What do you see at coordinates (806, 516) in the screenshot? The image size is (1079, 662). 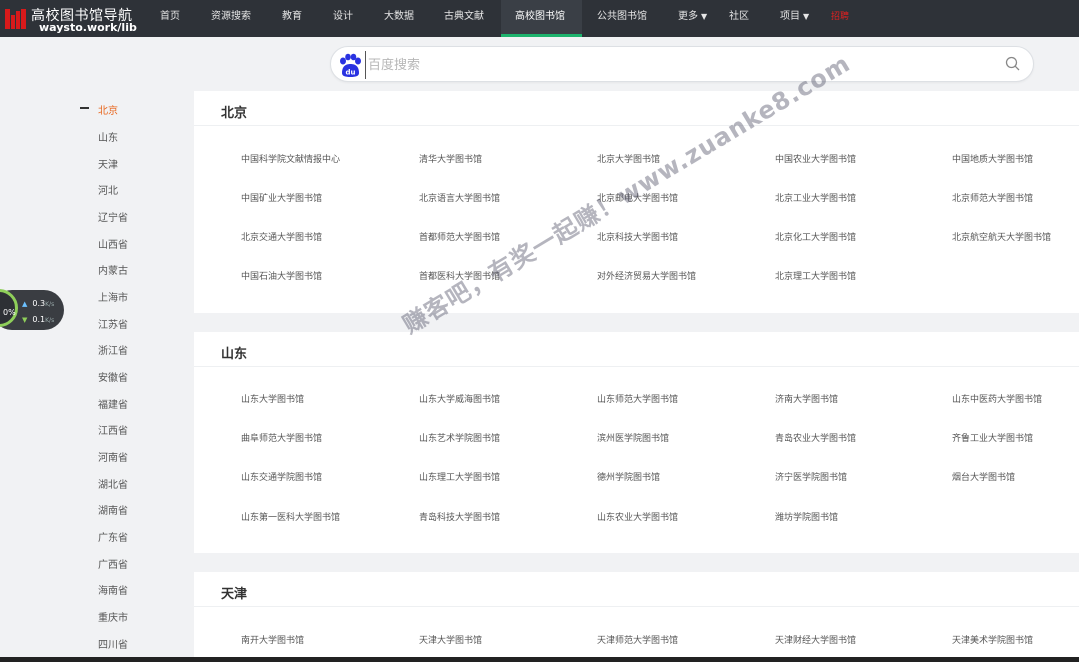 I see `library-link: 潍坊学院图书馆` at bounding box center [806, 516].